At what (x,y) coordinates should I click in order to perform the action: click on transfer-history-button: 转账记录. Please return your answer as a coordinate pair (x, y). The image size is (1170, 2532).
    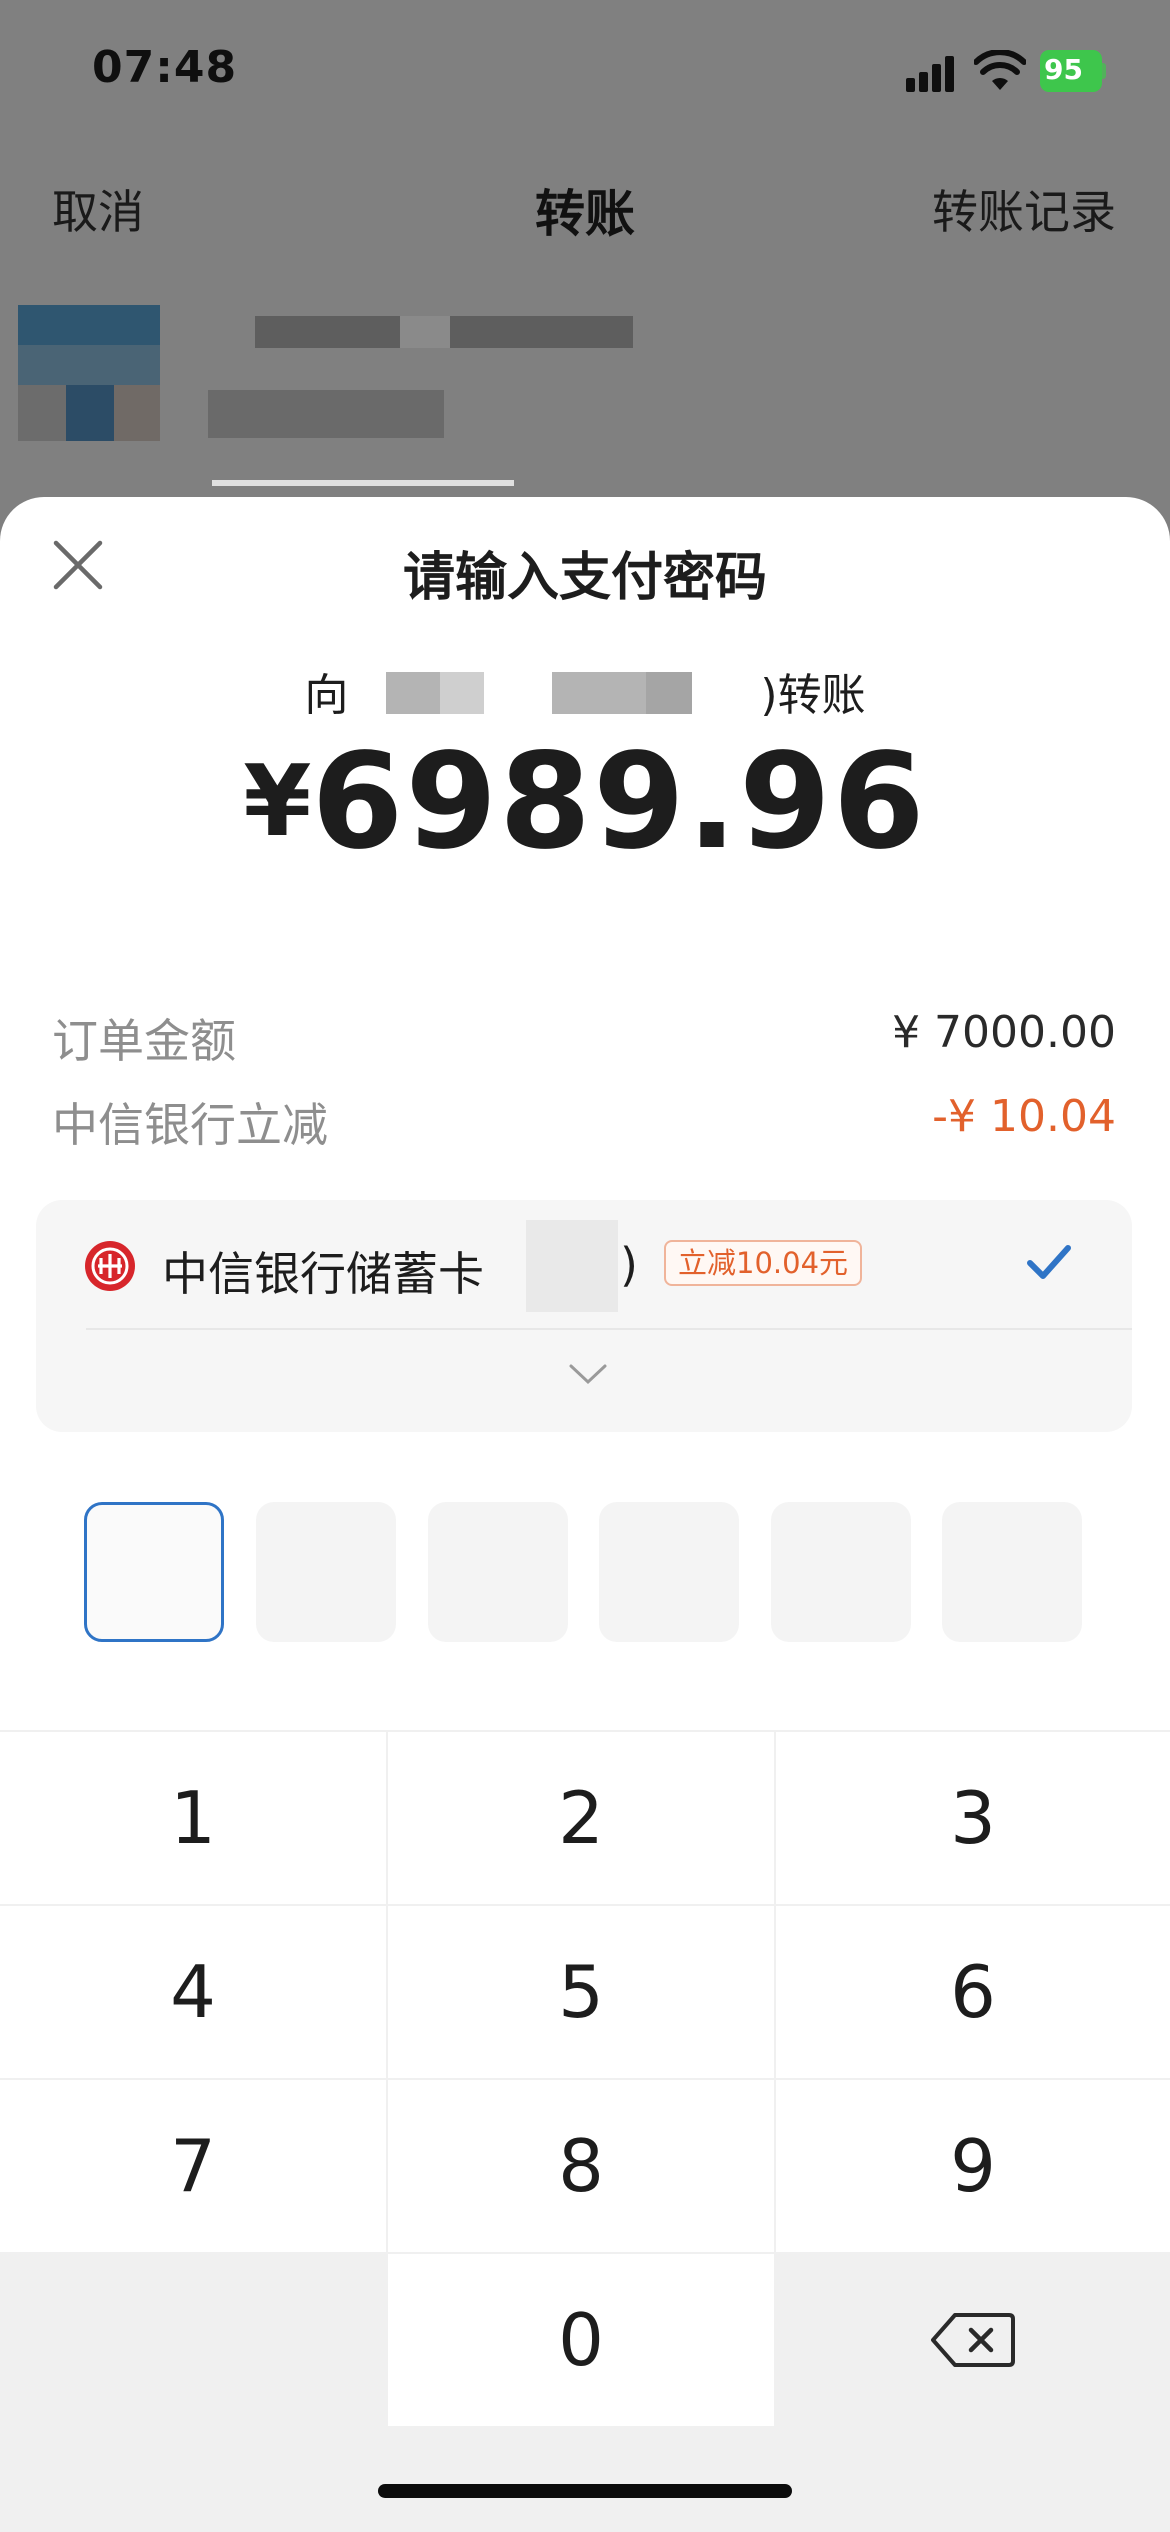
    Looking at the image, I should click on (1024, 209).